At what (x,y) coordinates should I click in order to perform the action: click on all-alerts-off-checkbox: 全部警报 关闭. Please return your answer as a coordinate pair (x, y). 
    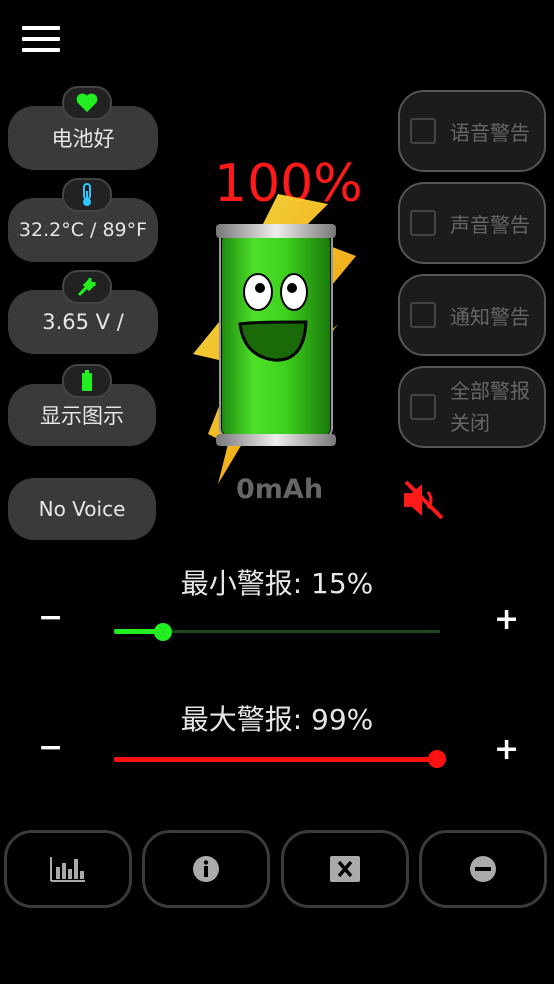
    Looking at the image, I should click on (472, 407).